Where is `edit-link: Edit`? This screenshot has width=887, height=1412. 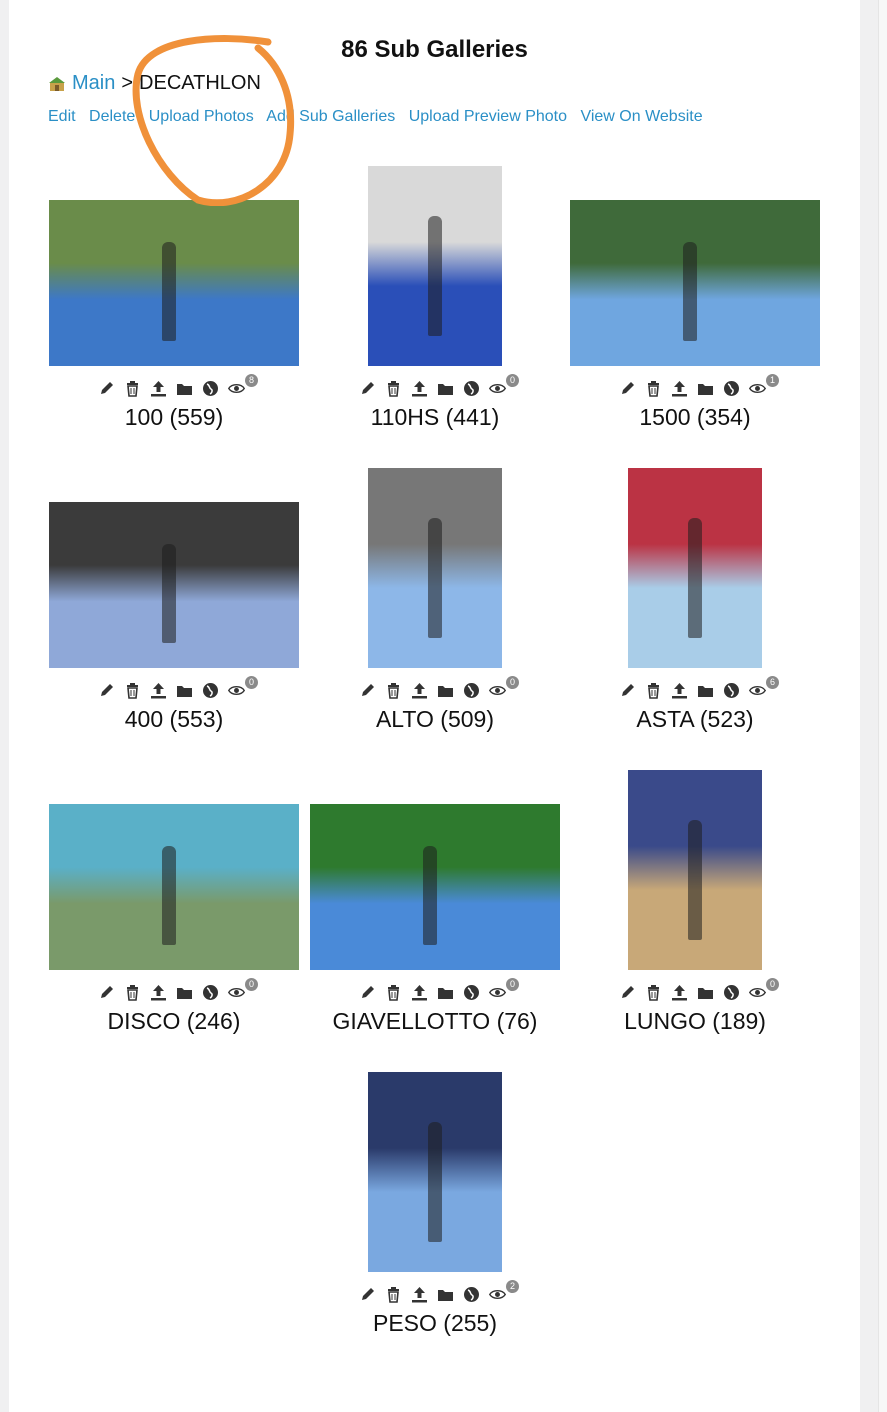 edit-link: Edit is located at coordinates (62, 116).